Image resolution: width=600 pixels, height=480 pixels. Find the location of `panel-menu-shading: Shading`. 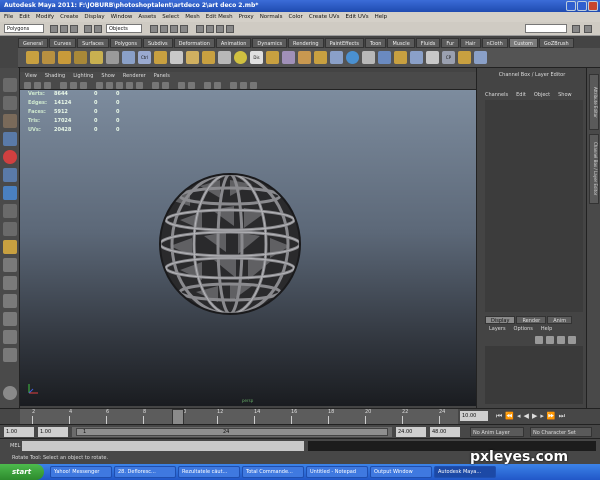

panel-menu-shading: Shading is located at coordinates (55, 76).